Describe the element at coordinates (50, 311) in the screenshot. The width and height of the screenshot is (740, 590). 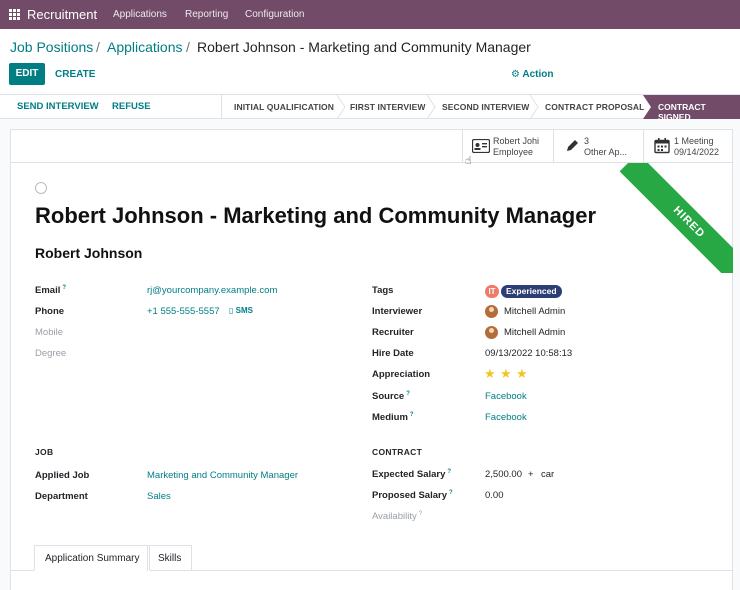
I see `phone-label: Phone` at that location.